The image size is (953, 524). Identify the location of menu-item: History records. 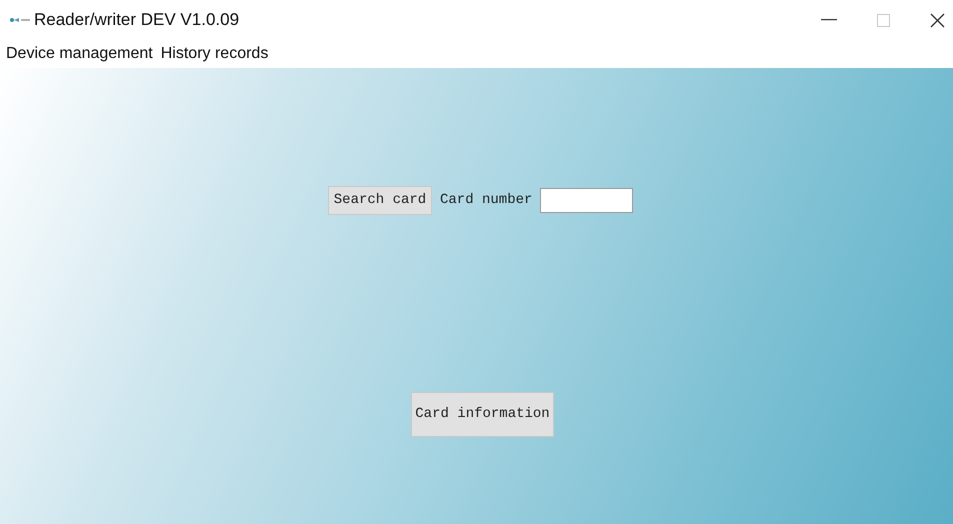
(214, 54).